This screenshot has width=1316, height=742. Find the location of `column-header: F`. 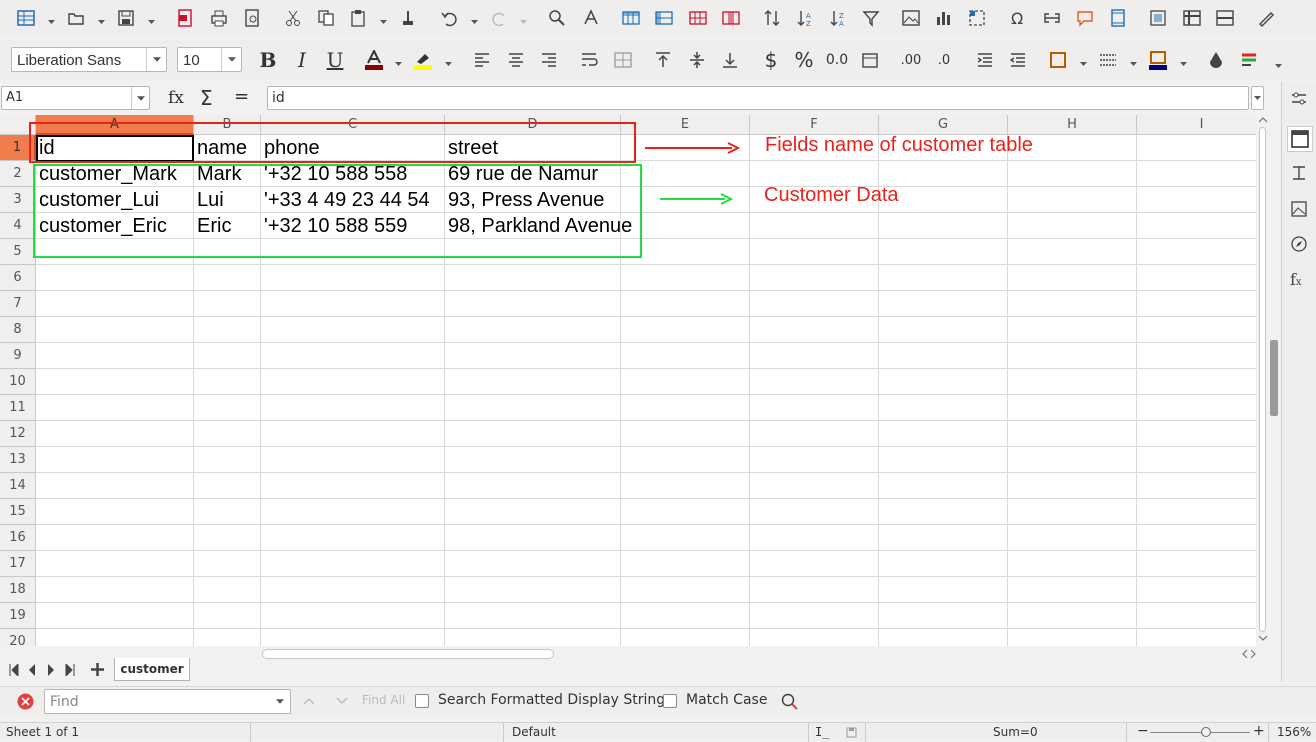

column-header: F is located at coordinates (814, 125).